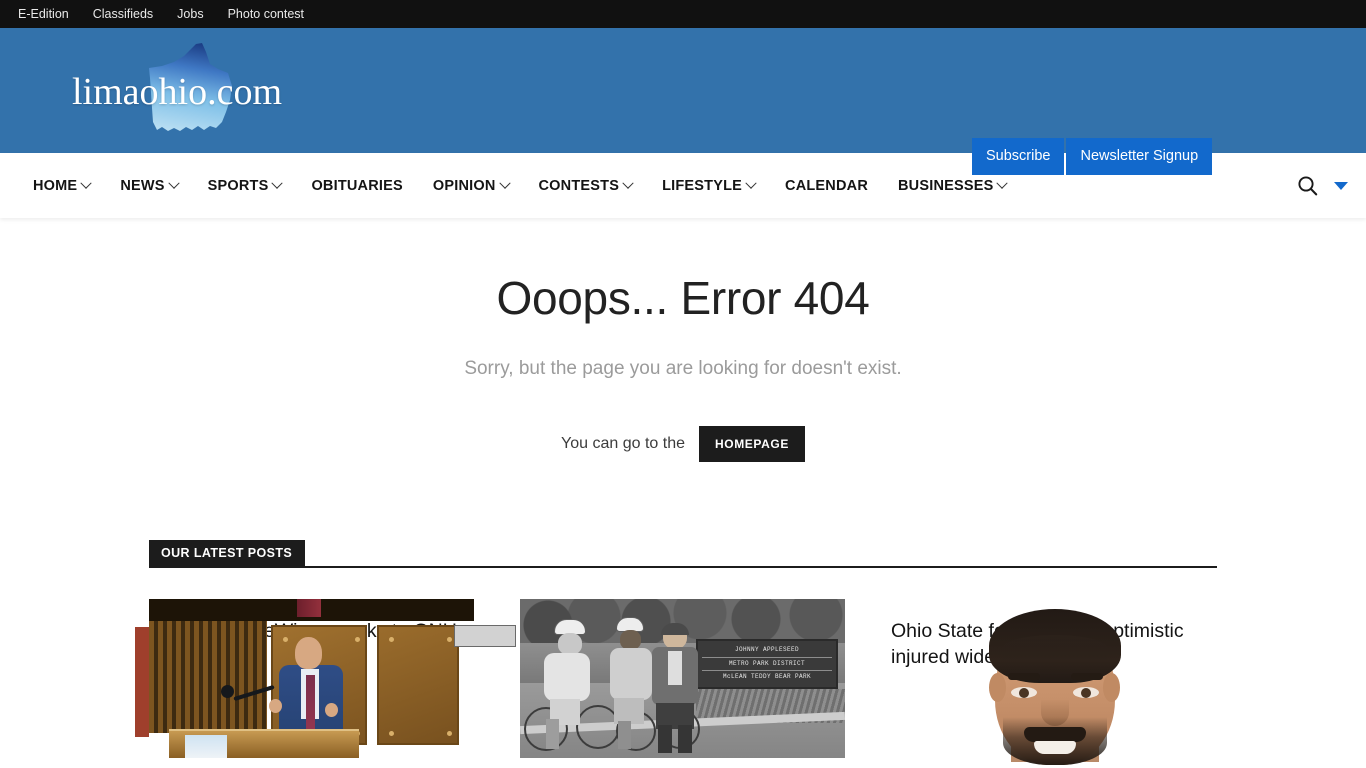  Describe the element at coordinates (142, 185) in the screenshot. I see `nav-label-news: NEWS` at that location.